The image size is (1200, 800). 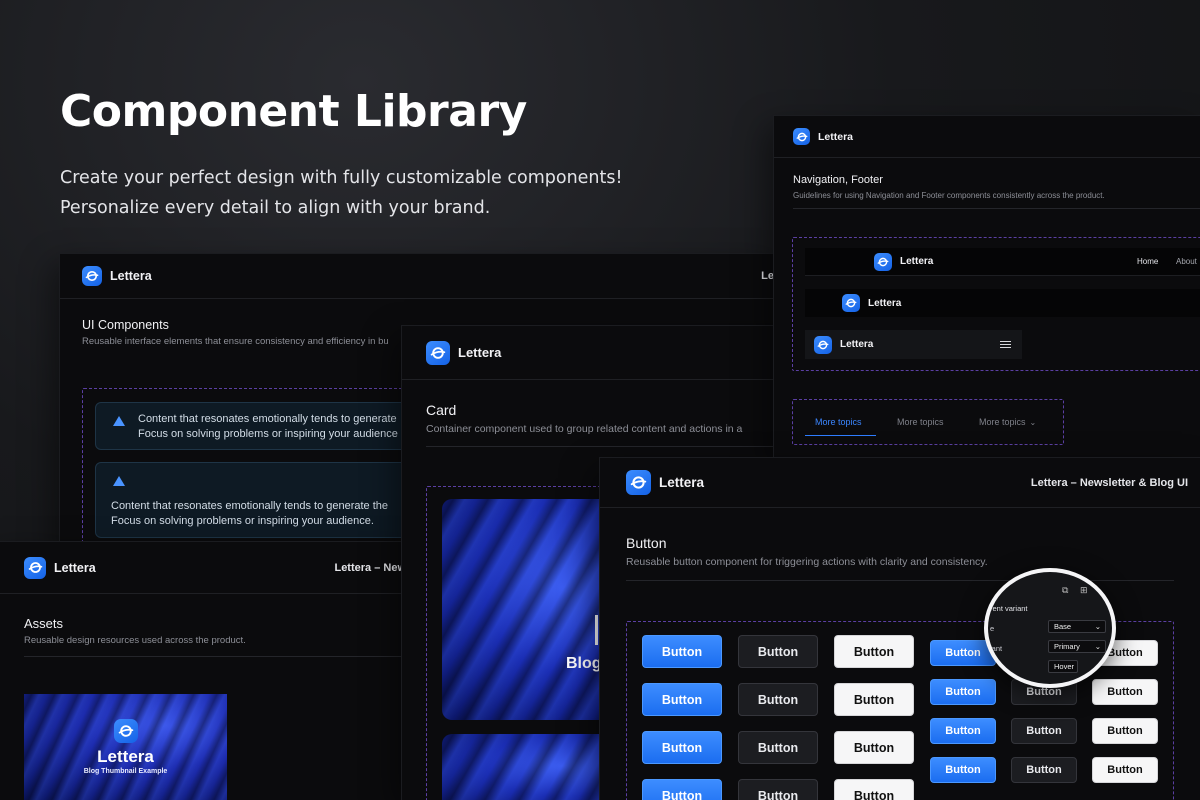 I want to click on state-select-value: Hover, so click(x=1064, y=666).